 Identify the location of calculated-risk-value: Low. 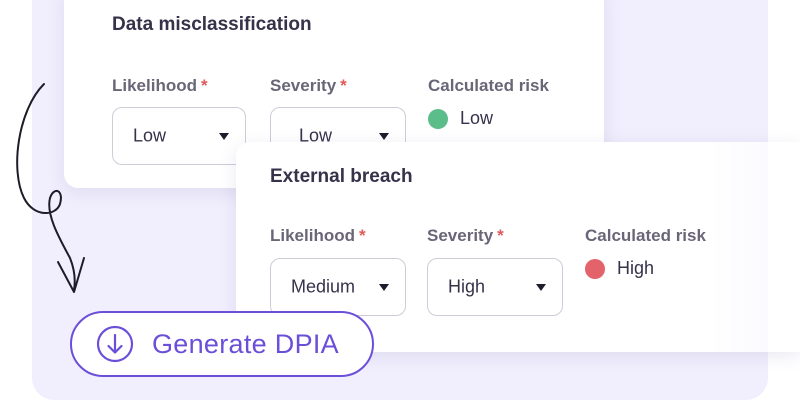
(460, 118).